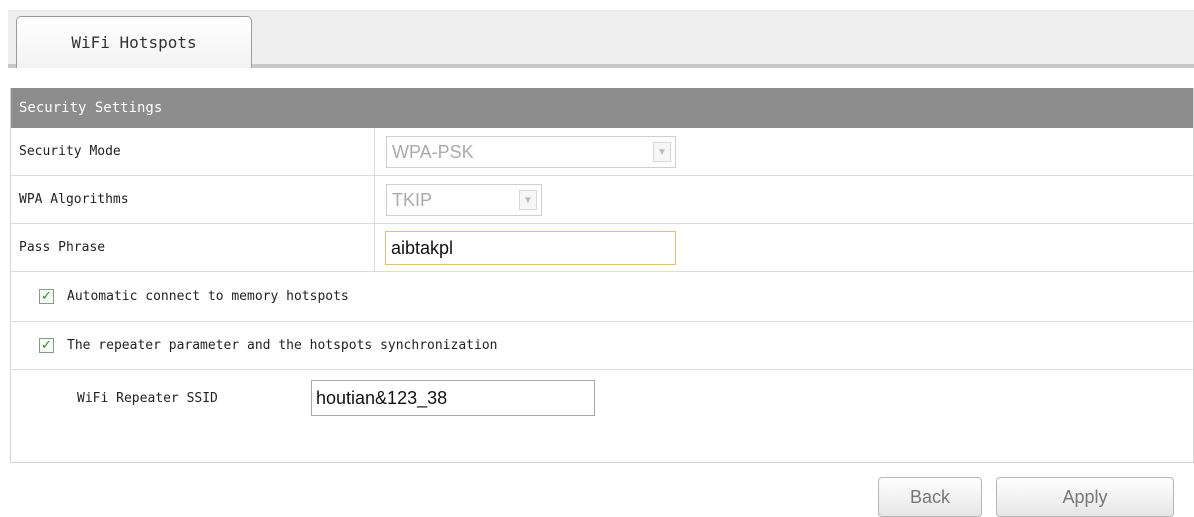 This screenshot has width=1194, height=517. I want to click on auto-connect-label: Automatic connect to memory hotspots, so click(208, 296).